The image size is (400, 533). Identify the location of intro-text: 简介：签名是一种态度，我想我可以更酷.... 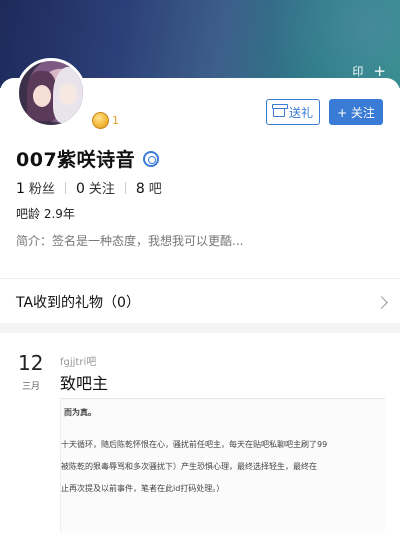
(129, 240).